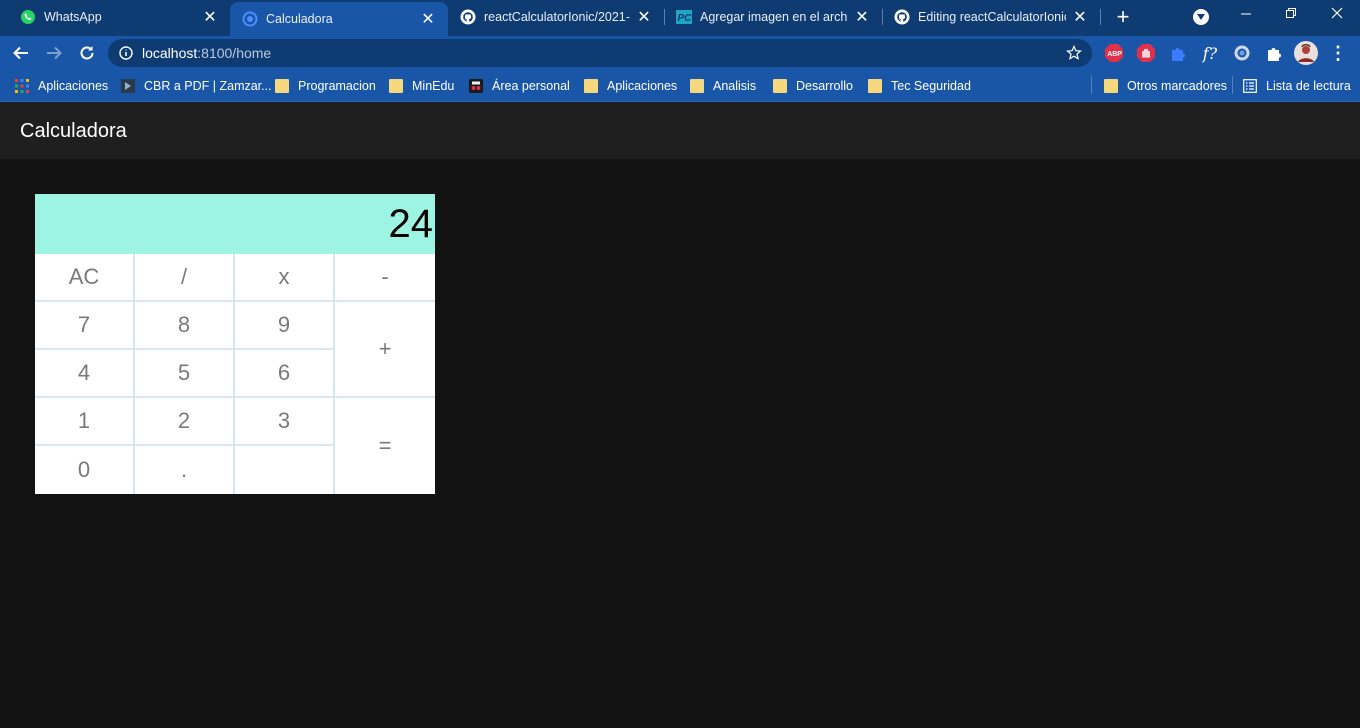 The width and height of the screenshot is (1360, 728). I want to click on adblock-icon: ABP, so click(1114, 53).